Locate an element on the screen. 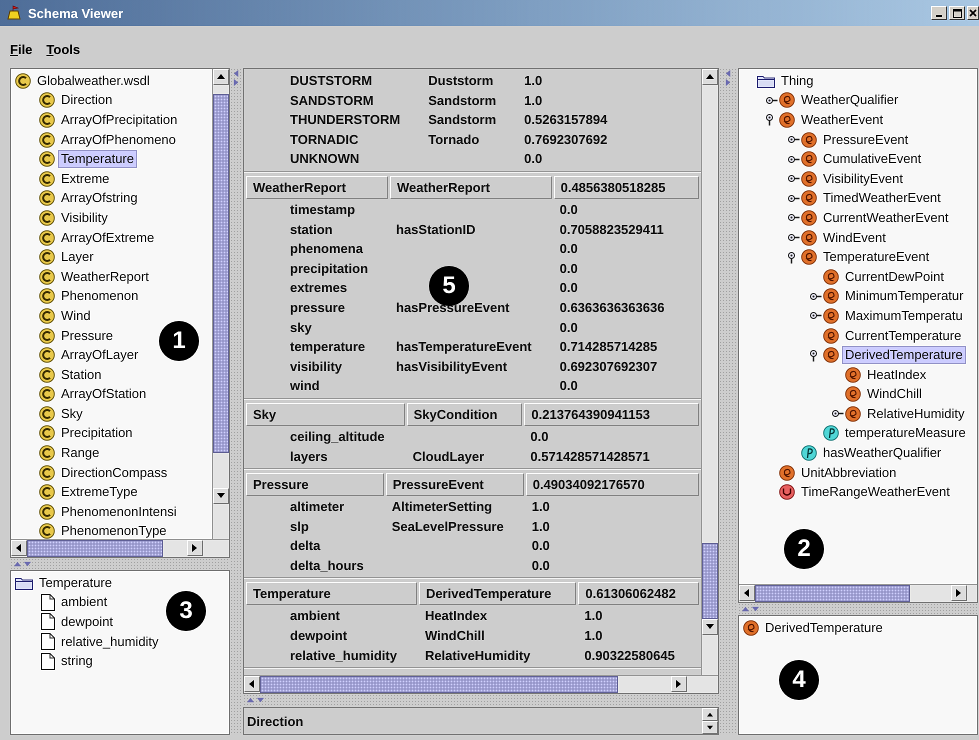  tree-item: WeatherReport is located at coordinates (105, 277).